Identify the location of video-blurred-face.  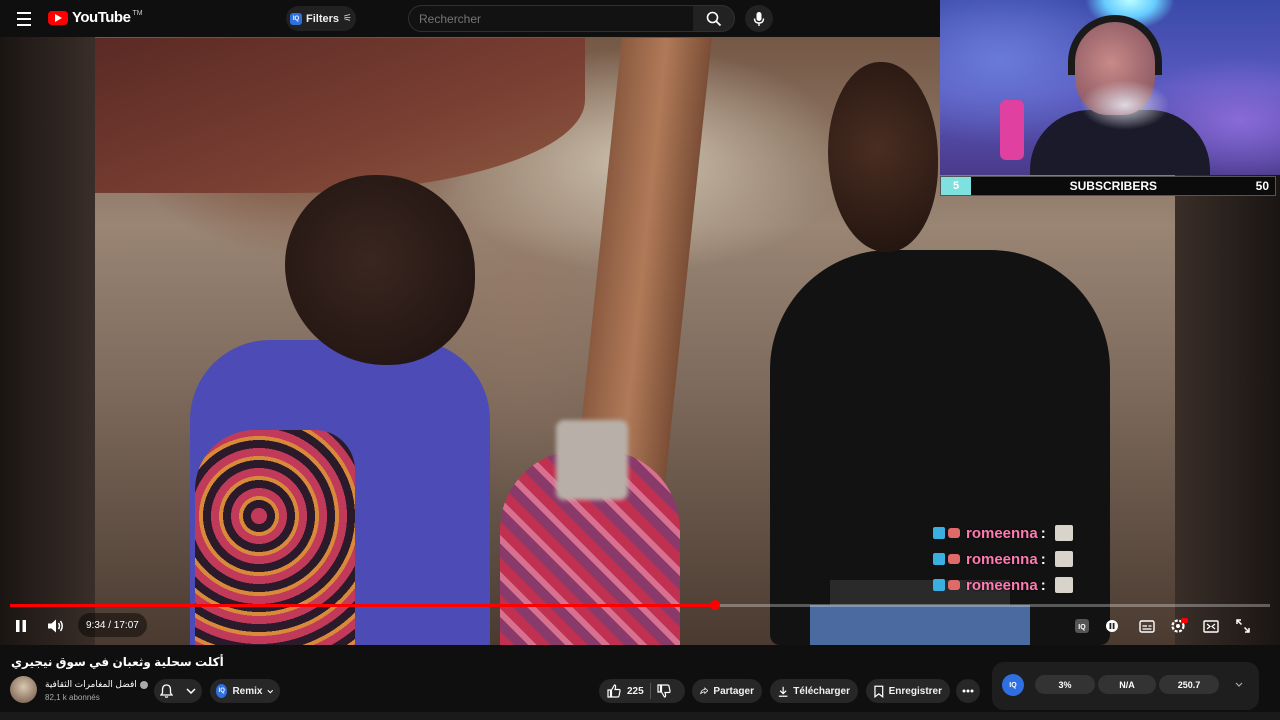
(592, 460).